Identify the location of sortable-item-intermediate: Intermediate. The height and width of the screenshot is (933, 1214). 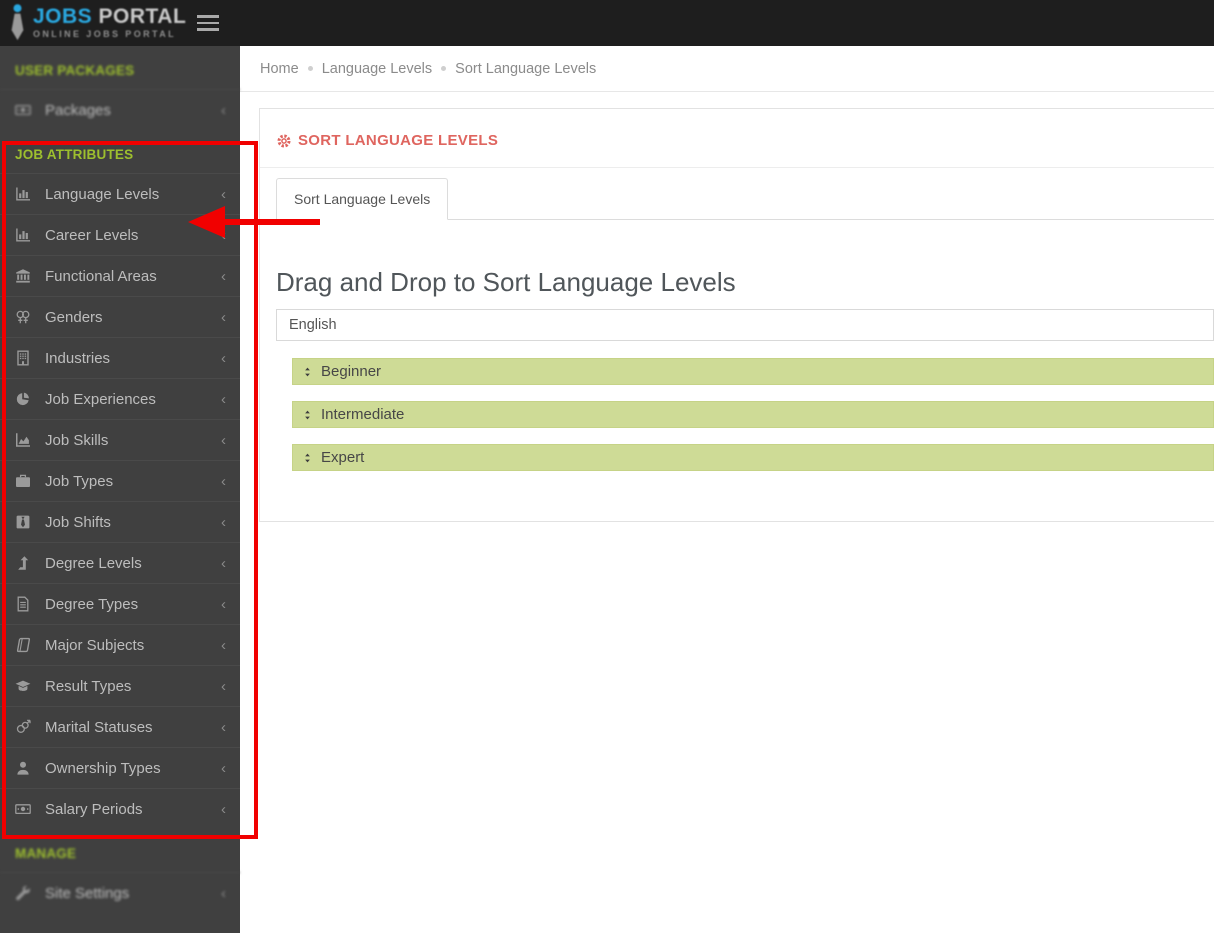
(753, 414).